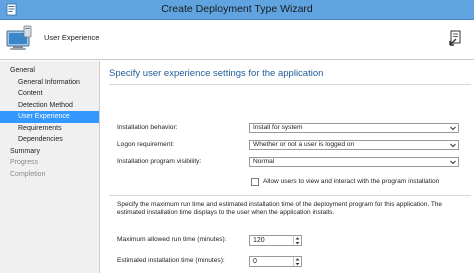  Describe the element at coordinates (354, 162) in the screenshot. I see `program-visibility-select: Normal` at that location.